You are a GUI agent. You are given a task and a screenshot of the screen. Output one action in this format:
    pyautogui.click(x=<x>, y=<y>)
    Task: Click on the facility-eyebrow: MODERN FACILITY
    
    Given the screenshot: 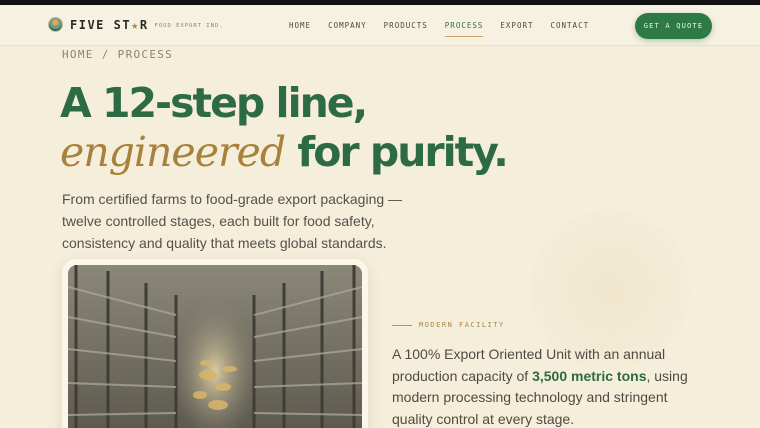 What is the action you would take?
    pyautogui.click(x=448, y=325)
    